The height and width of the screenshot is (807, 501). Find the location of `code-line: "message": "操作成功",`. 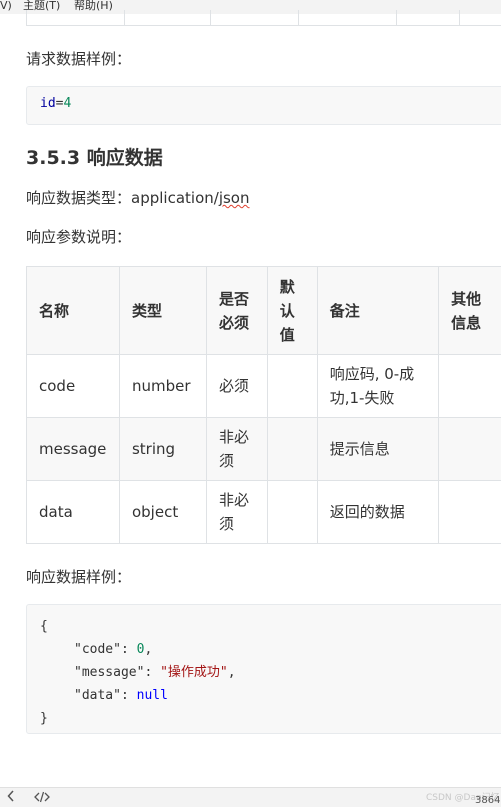

code-line: "message": "操作成功", is located at coordinates (270, 672).